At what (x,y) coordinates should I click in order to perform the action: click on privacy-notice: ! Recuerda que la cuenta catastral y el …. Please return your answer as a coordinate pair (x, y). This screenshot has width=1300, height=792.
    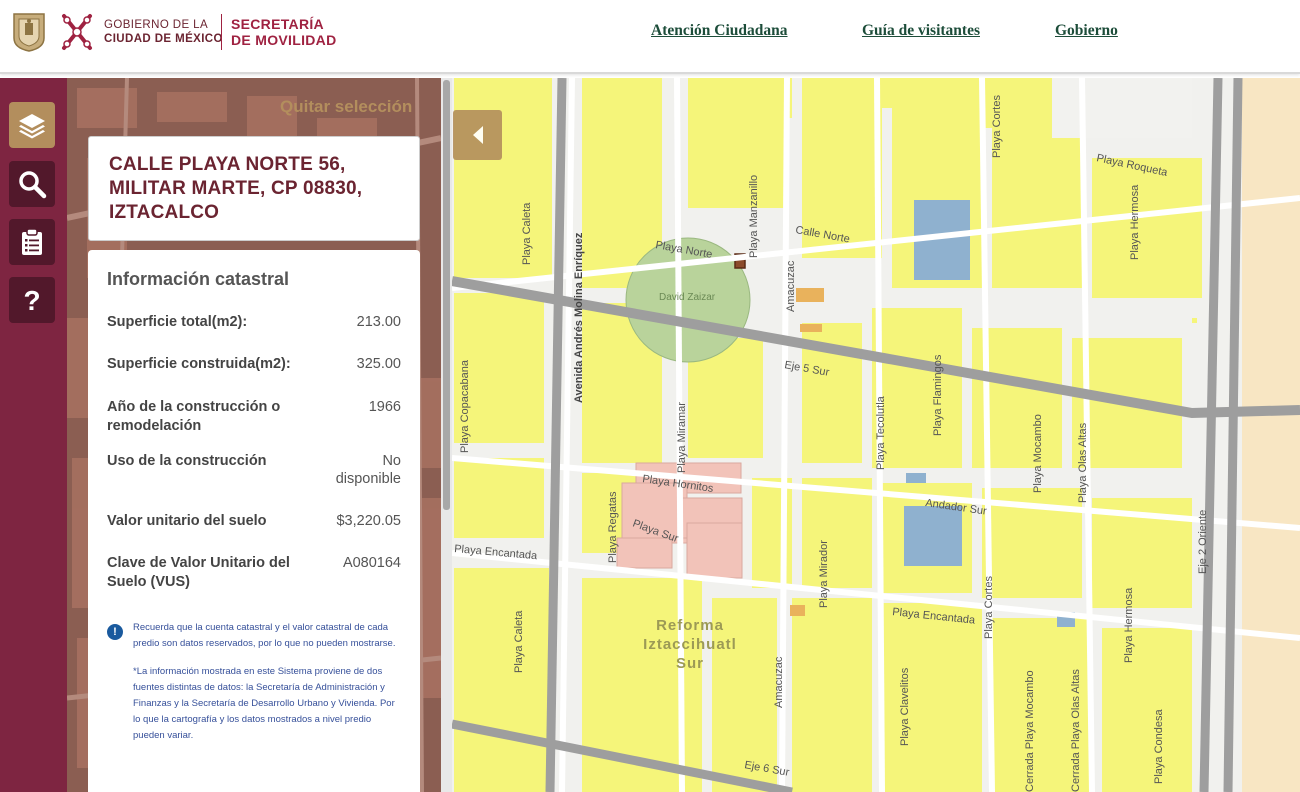
    Looking at the image, I should click on (254, 636).